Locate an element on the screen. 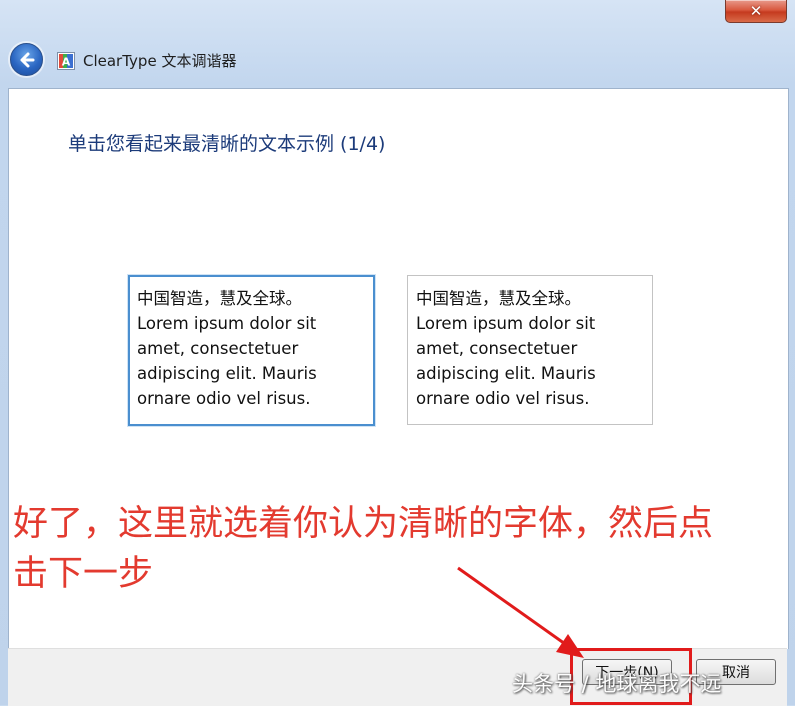  watermark: 头条号 / 地球离我不远 is located at coordinates (617, 684).